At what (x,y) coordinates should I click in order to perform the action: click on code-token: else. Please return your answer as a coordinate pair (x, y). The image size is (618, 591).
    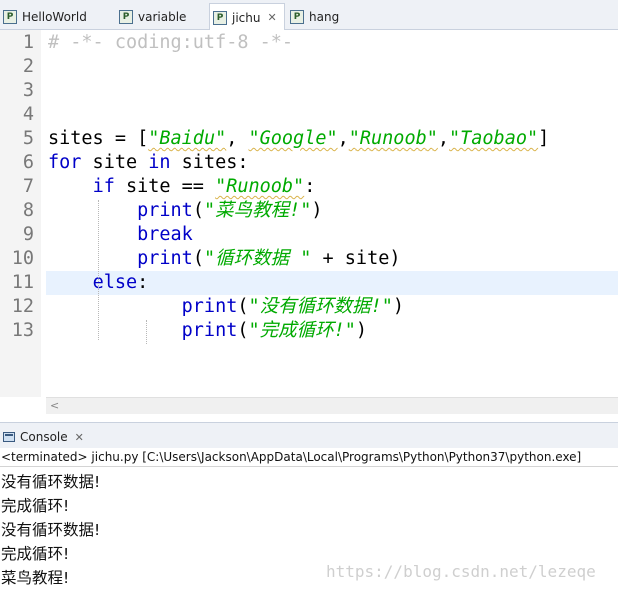
    Looking at the image, I should click on (115, 282).